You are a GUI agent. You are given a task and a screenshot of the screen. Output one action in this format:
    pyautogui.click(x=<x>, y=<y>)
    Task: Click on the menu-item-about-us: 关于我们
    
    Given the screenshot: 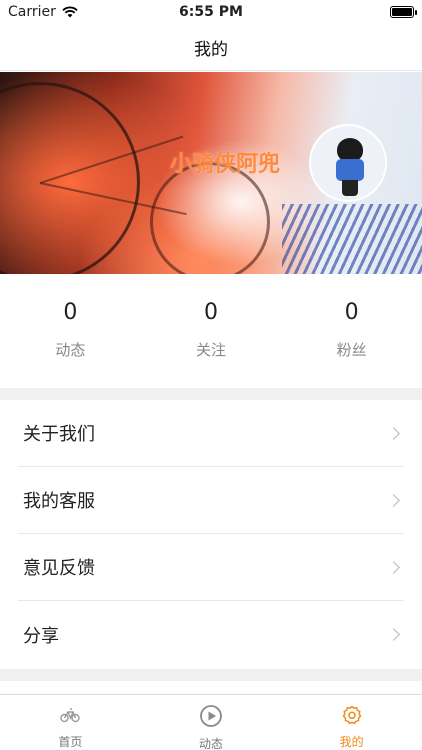 What is the action you would take?
    pyautogui.click(x=211, y=433)
    